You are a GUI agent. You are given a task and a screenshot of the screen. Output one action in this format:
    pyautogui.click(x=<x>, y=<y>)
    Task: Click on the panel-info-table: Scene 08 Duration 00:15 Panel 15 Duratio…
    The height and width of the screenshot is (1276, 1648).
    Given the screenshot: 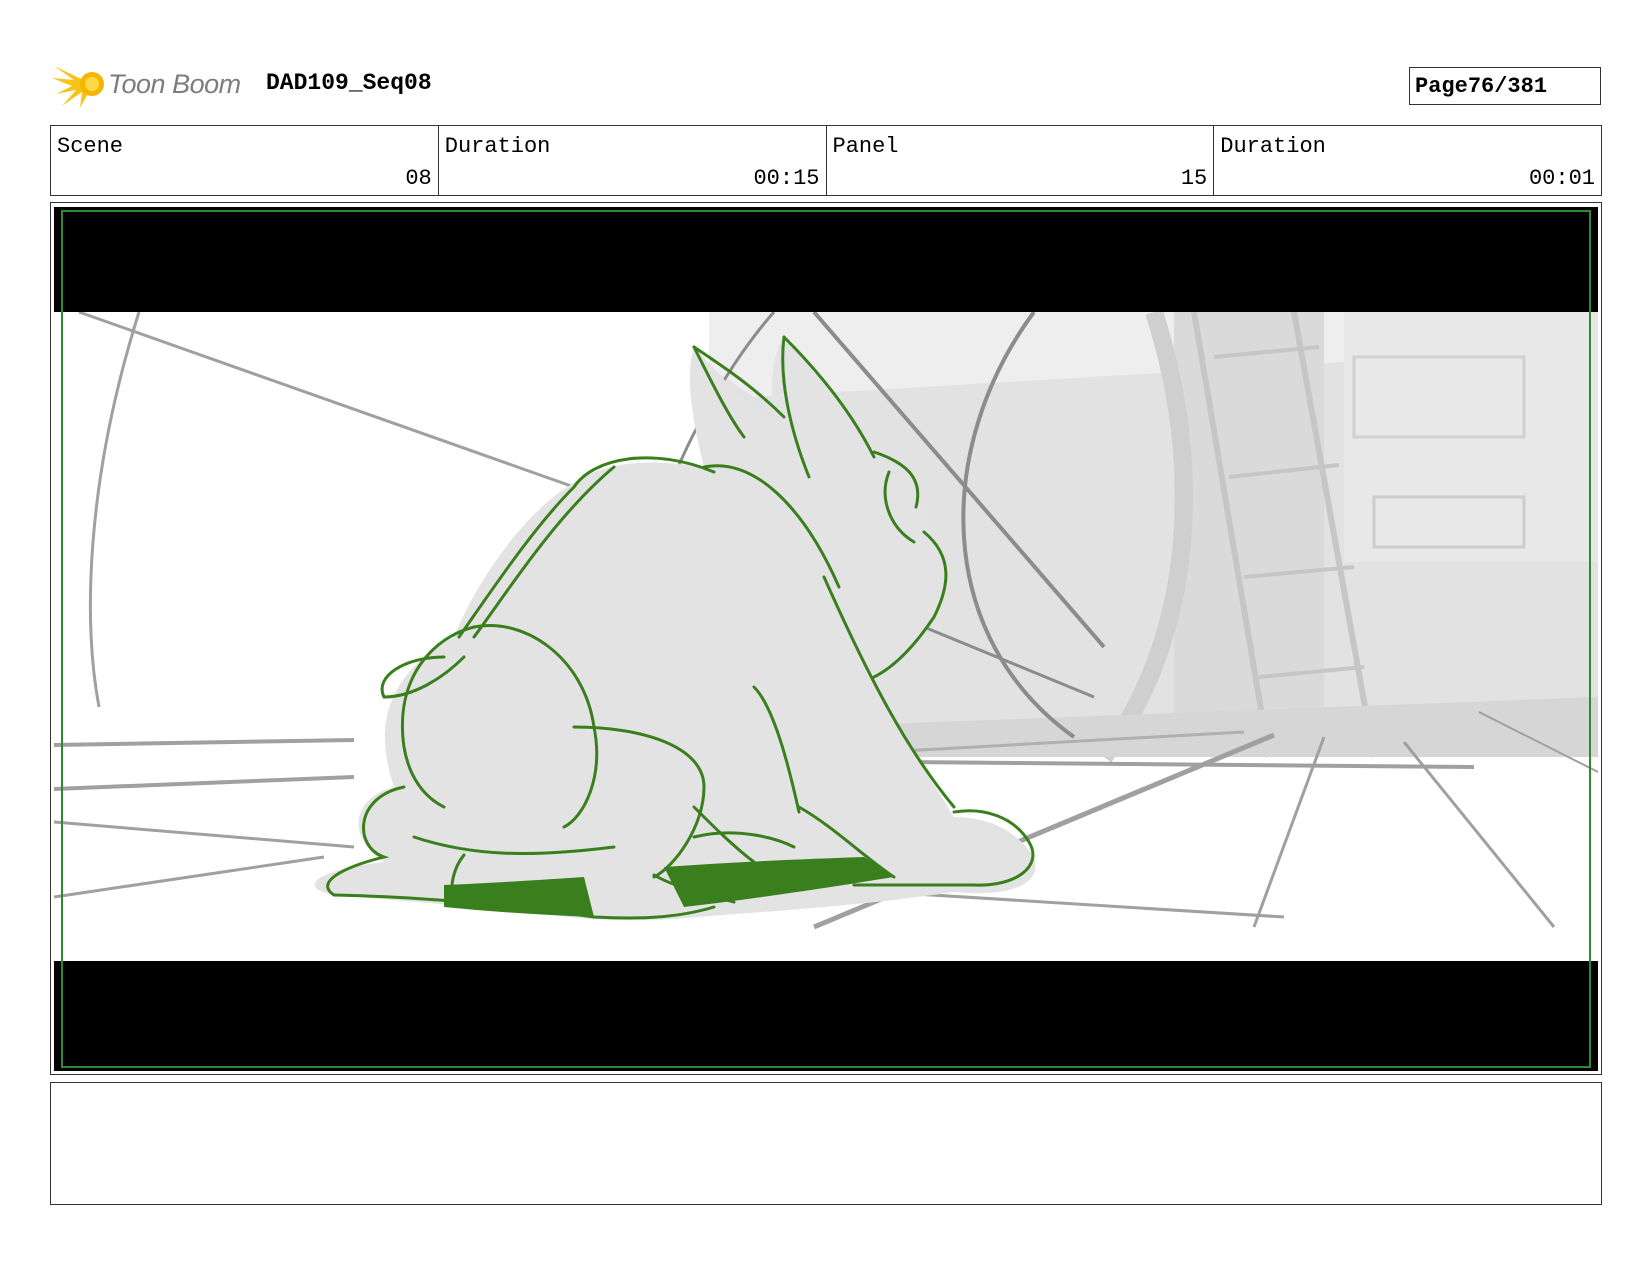 What is the action you would take?
    pyautogui.click(x=826, y=160)
    